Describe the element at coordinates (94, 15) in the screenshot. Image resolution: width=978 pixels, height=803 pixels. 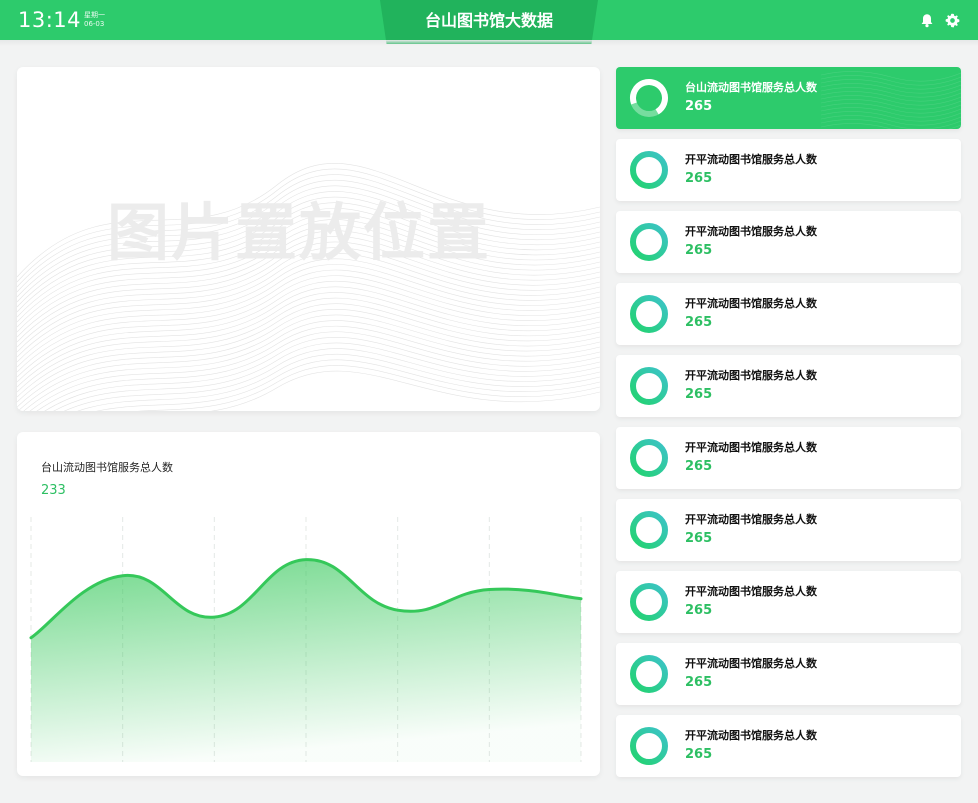
I see `weekday-label: 星期一` at that location.